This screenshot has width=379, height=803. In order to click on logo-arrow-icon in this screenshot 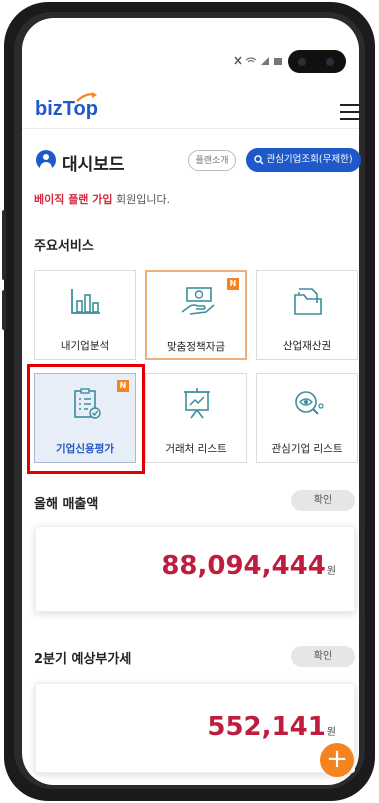, I will do `click(86, 97)`.